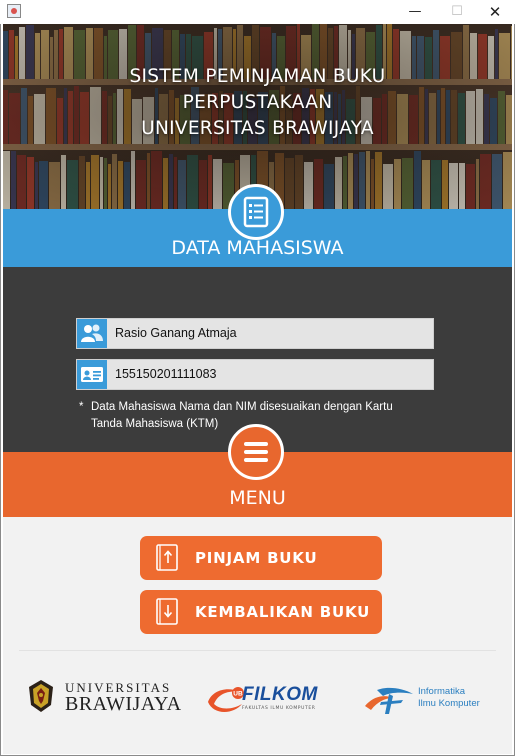  What do you see at coordinates (255, 333) in the screenshot?
I see `student-name-field: Rasio Ganang Atmaja` at bounding box center [255, 333].